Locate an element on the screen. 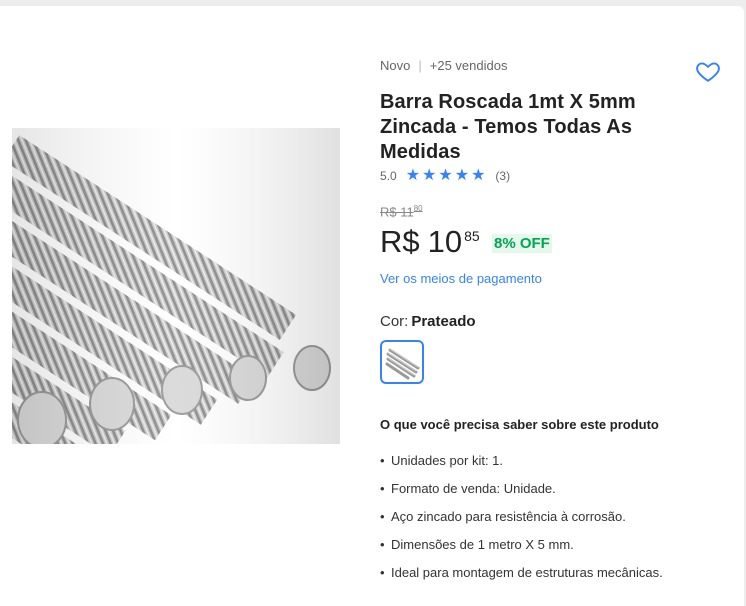 This screenshot has width=746, height=606. color-label: Cor: is located at coordinates (394, 321).